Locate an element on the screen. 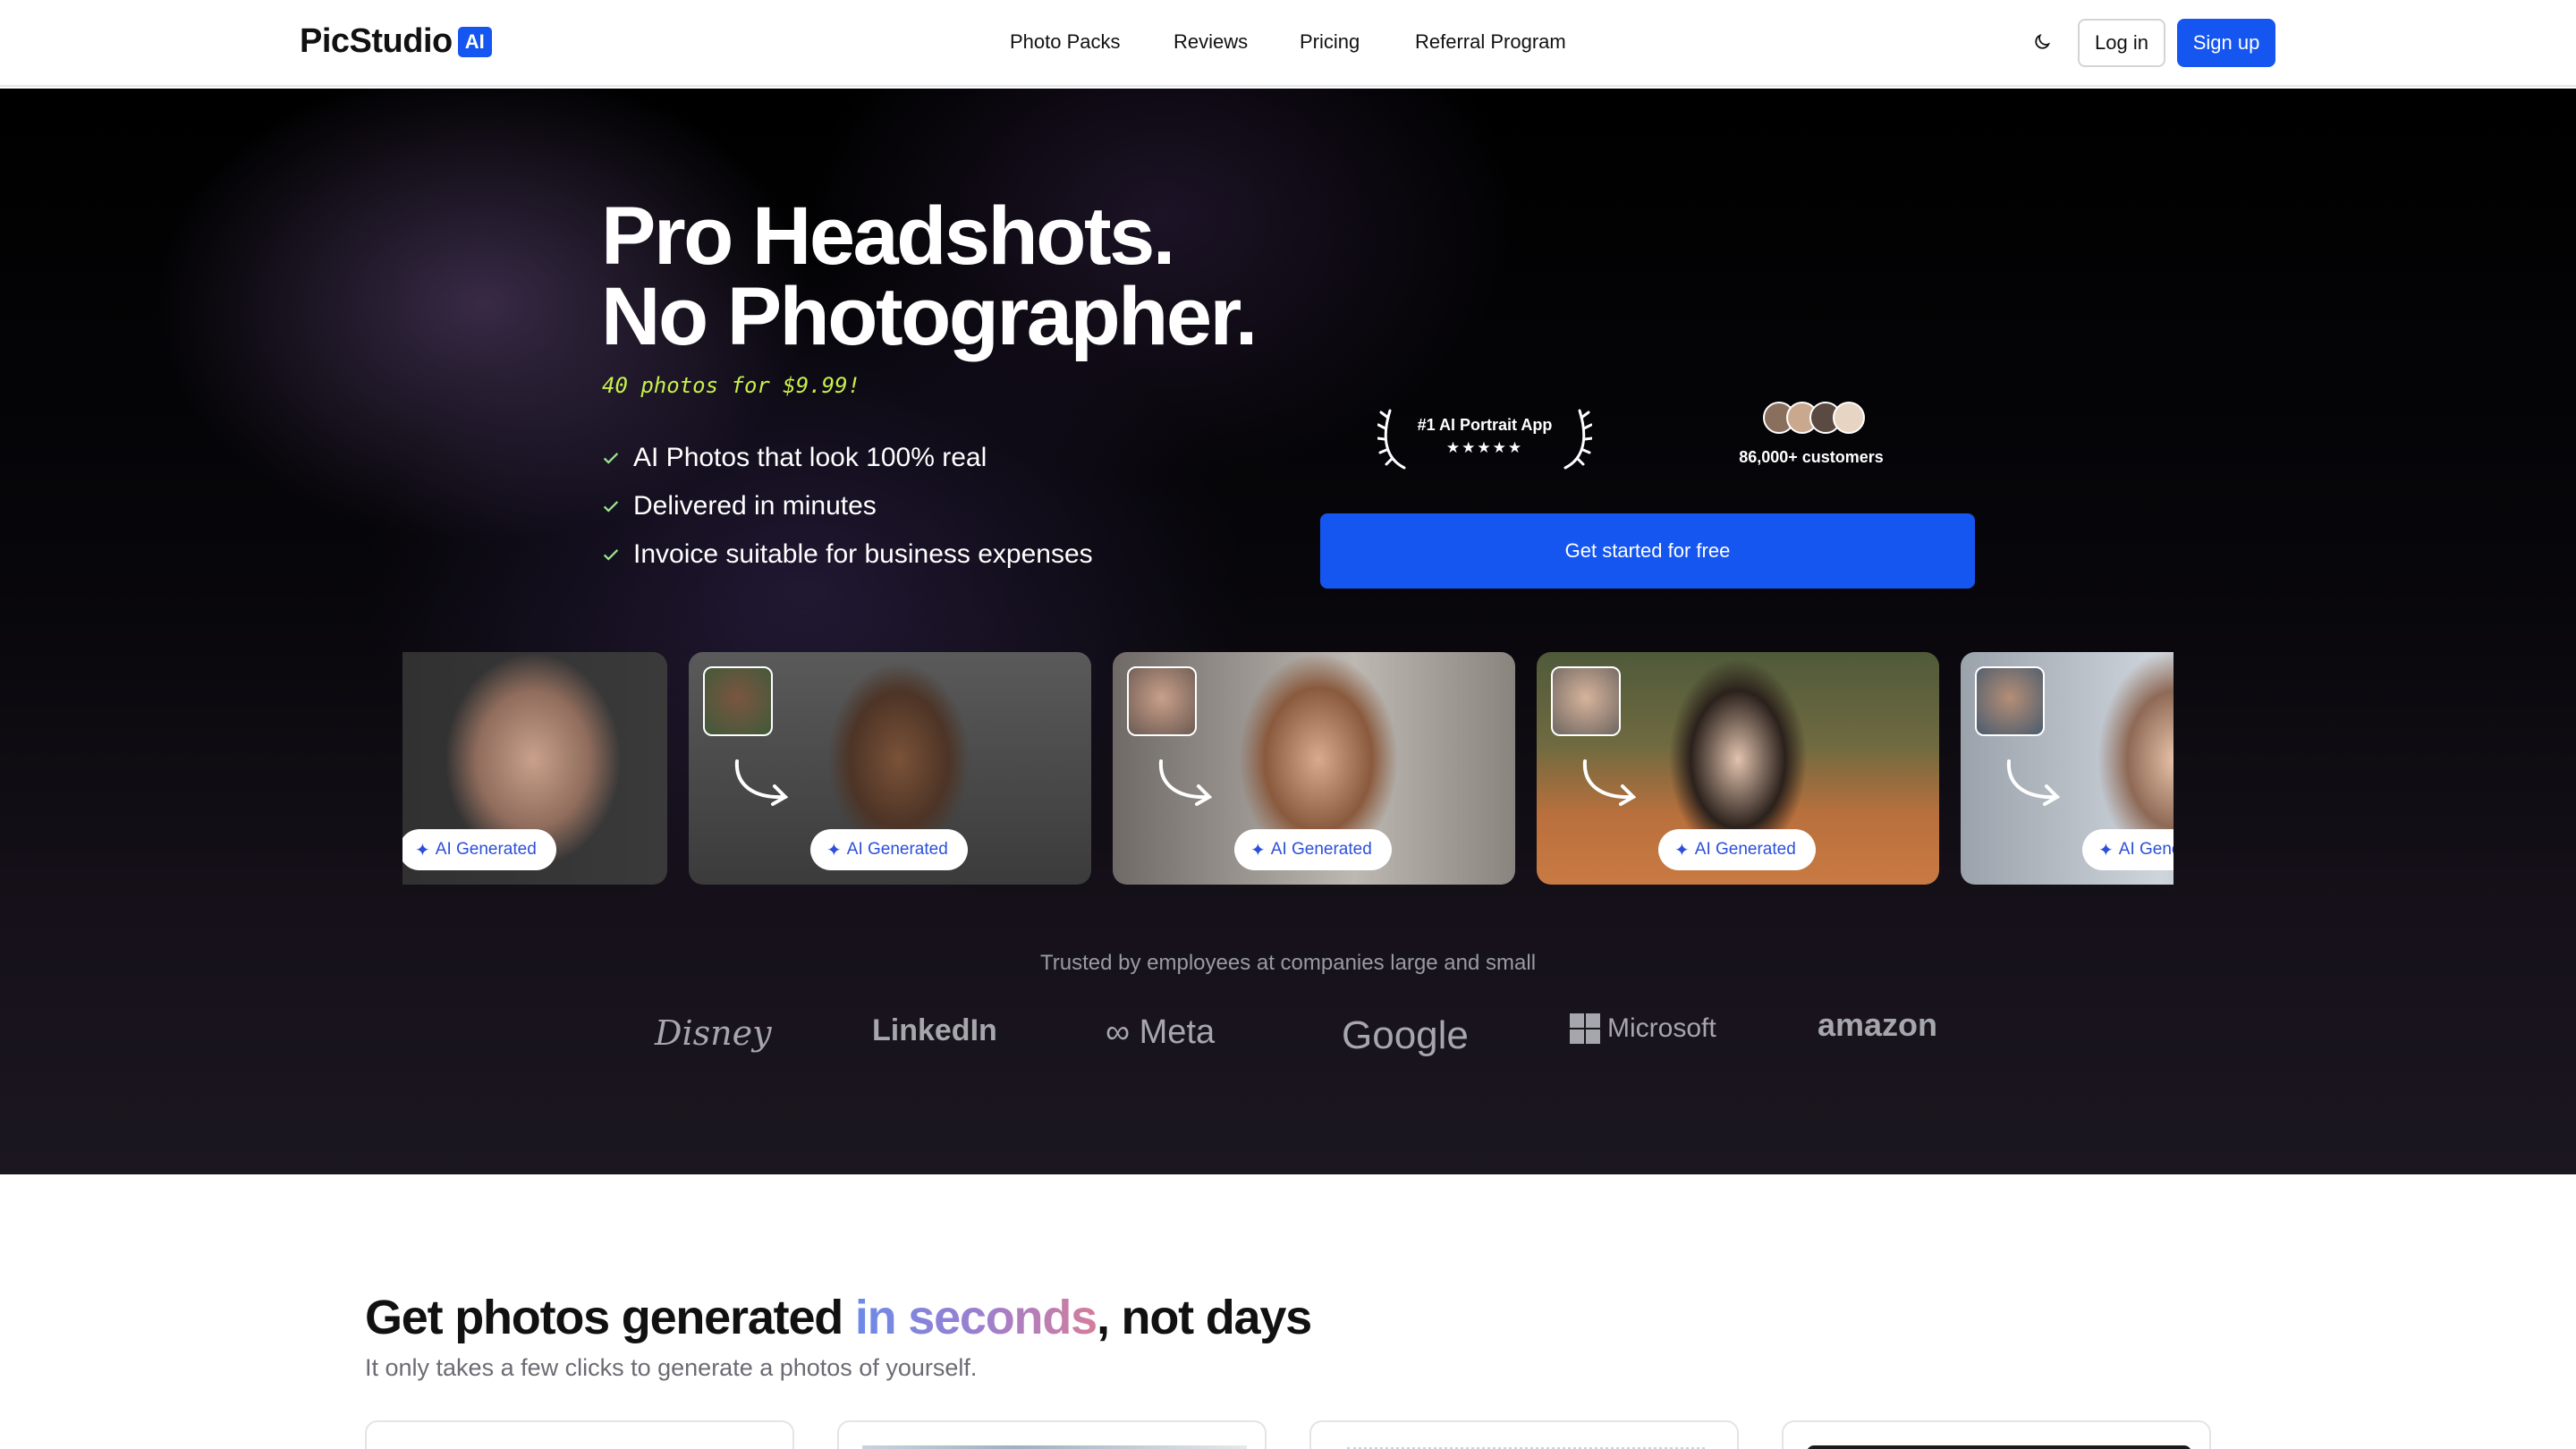  nav-link-referral-program: Referral Program is located at coordinates (1490, 42).